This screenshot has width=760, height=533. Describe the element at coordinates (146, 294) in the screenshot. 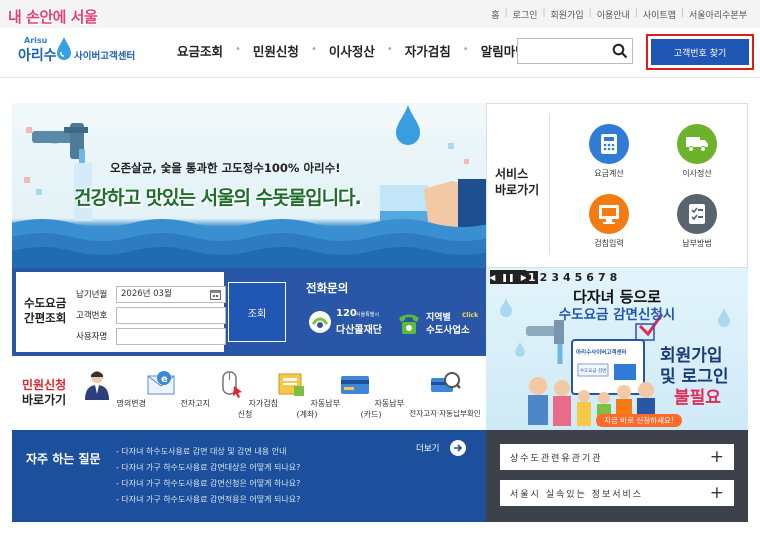

I see `due-month-value: 2026년 03월` at that location.